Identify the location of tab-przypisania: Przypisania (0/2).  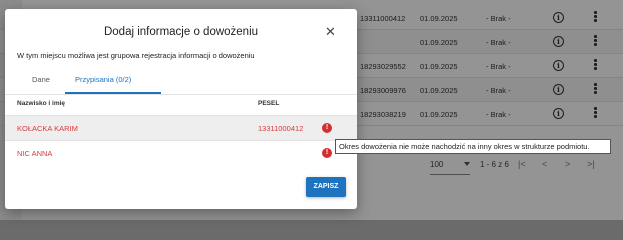
(103, 79).